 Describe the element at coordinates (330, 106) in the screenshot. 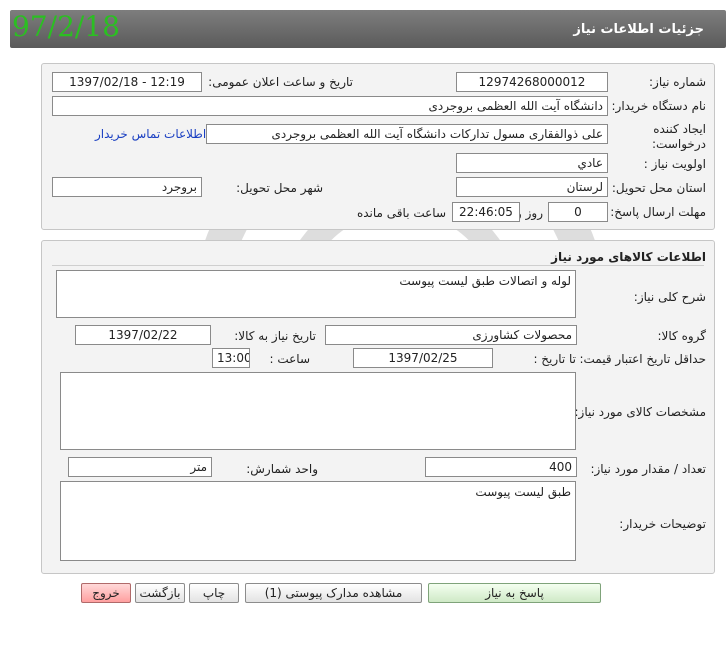

I see `buyer-org-field: دانشگاه آیت الله العظمی بروجردی` at that location.